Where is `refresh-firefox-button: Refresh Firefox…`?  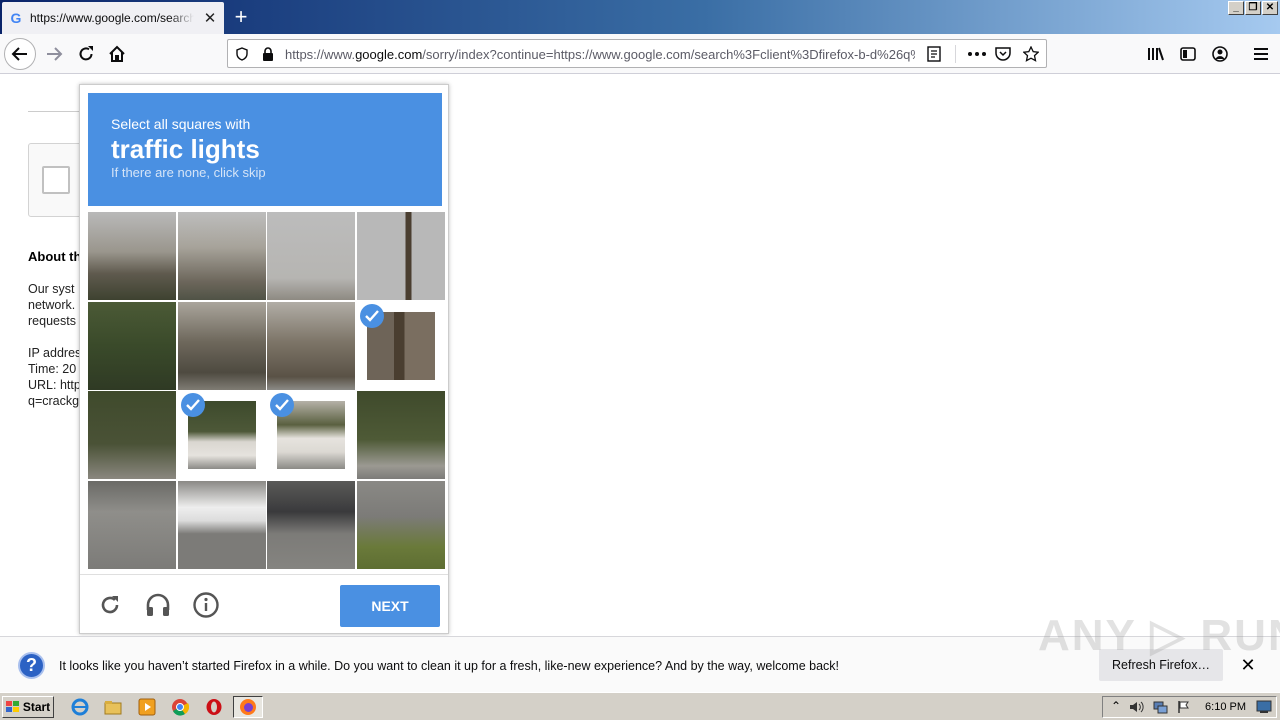
refresh-firefox-button: Refresh Firefox… is located at coordinates (1161, 665).